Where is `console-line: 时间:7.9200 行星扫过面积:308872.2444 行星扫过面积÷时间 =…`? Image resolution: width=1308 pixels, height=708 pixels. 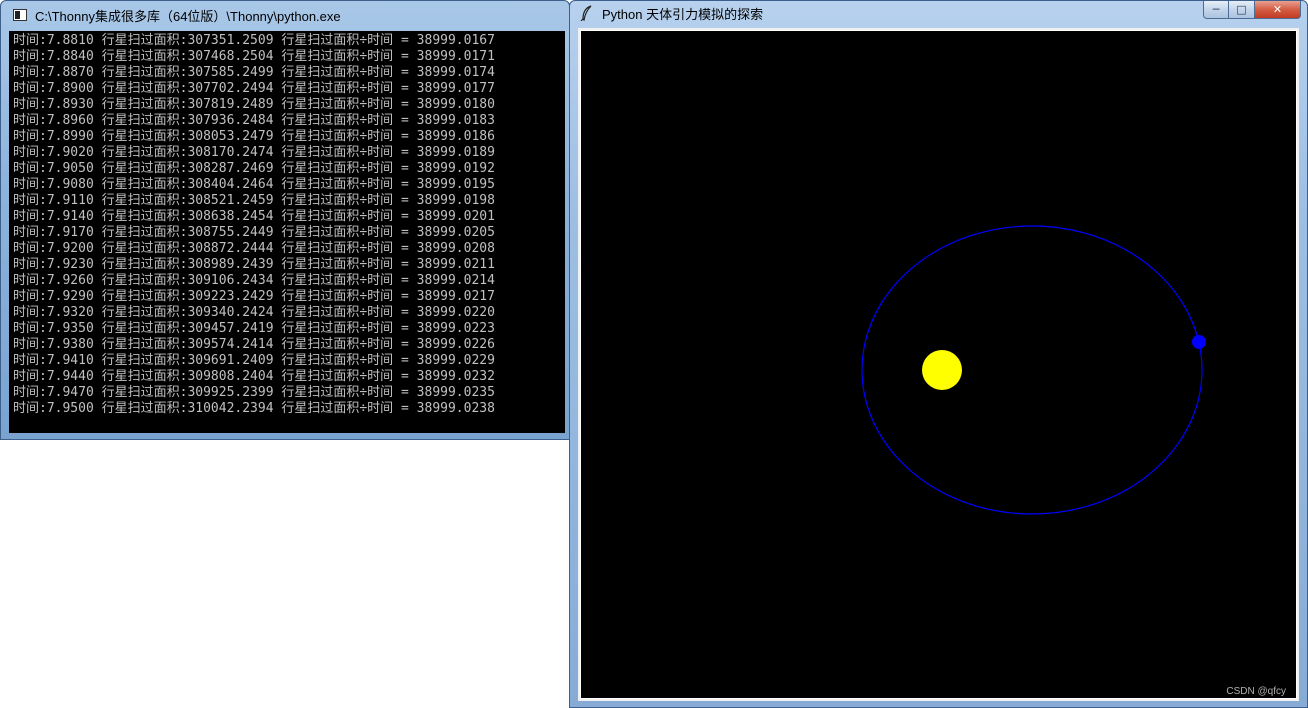 console-line: 时间:7.9200 行星扫过面积:308872.2444 行星扫过面积÷时间 =… is located at coordinates (254, 248).